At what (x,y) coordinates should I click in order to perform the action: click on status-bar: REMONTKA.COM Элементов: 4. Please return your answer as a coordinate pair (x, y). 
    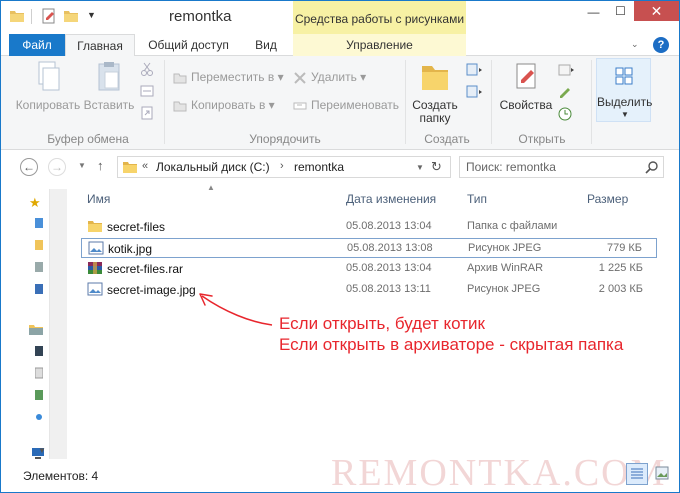
    Looking at the image, I should click on (340, 472).